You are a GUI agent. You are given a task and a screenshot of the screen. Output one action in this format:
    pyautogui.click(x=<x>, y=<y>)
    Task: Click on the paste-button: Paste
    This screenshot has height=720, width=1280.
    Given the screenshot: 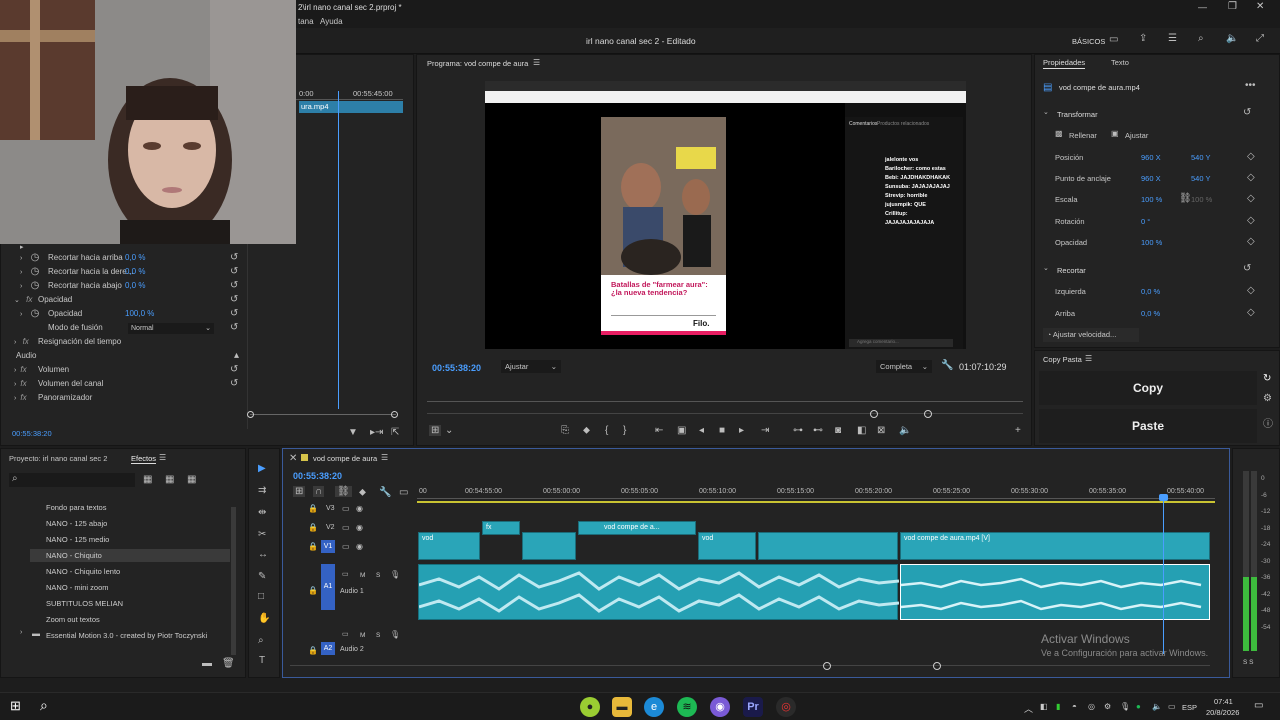 What is the action you would take?
    pyautogui.click(x=1148, y=426)
    